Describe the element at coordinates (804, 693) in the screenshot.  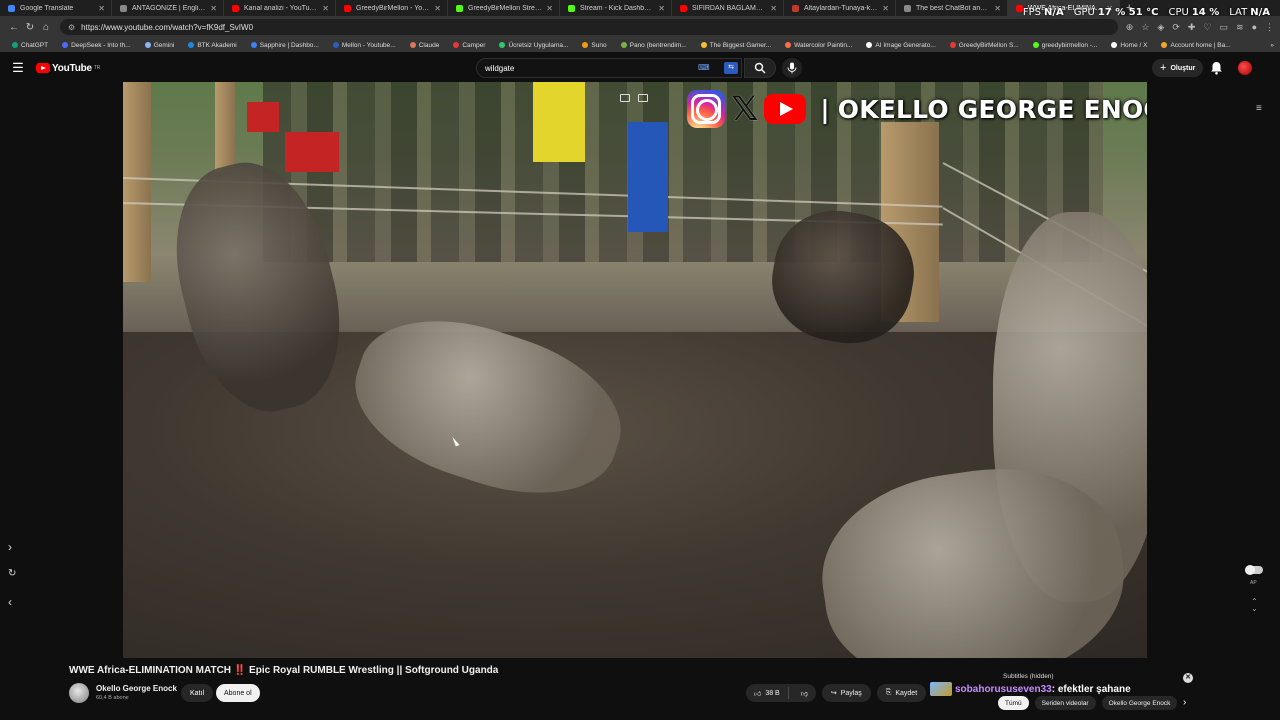
I see `dislike-button: 👎︎` at that location.